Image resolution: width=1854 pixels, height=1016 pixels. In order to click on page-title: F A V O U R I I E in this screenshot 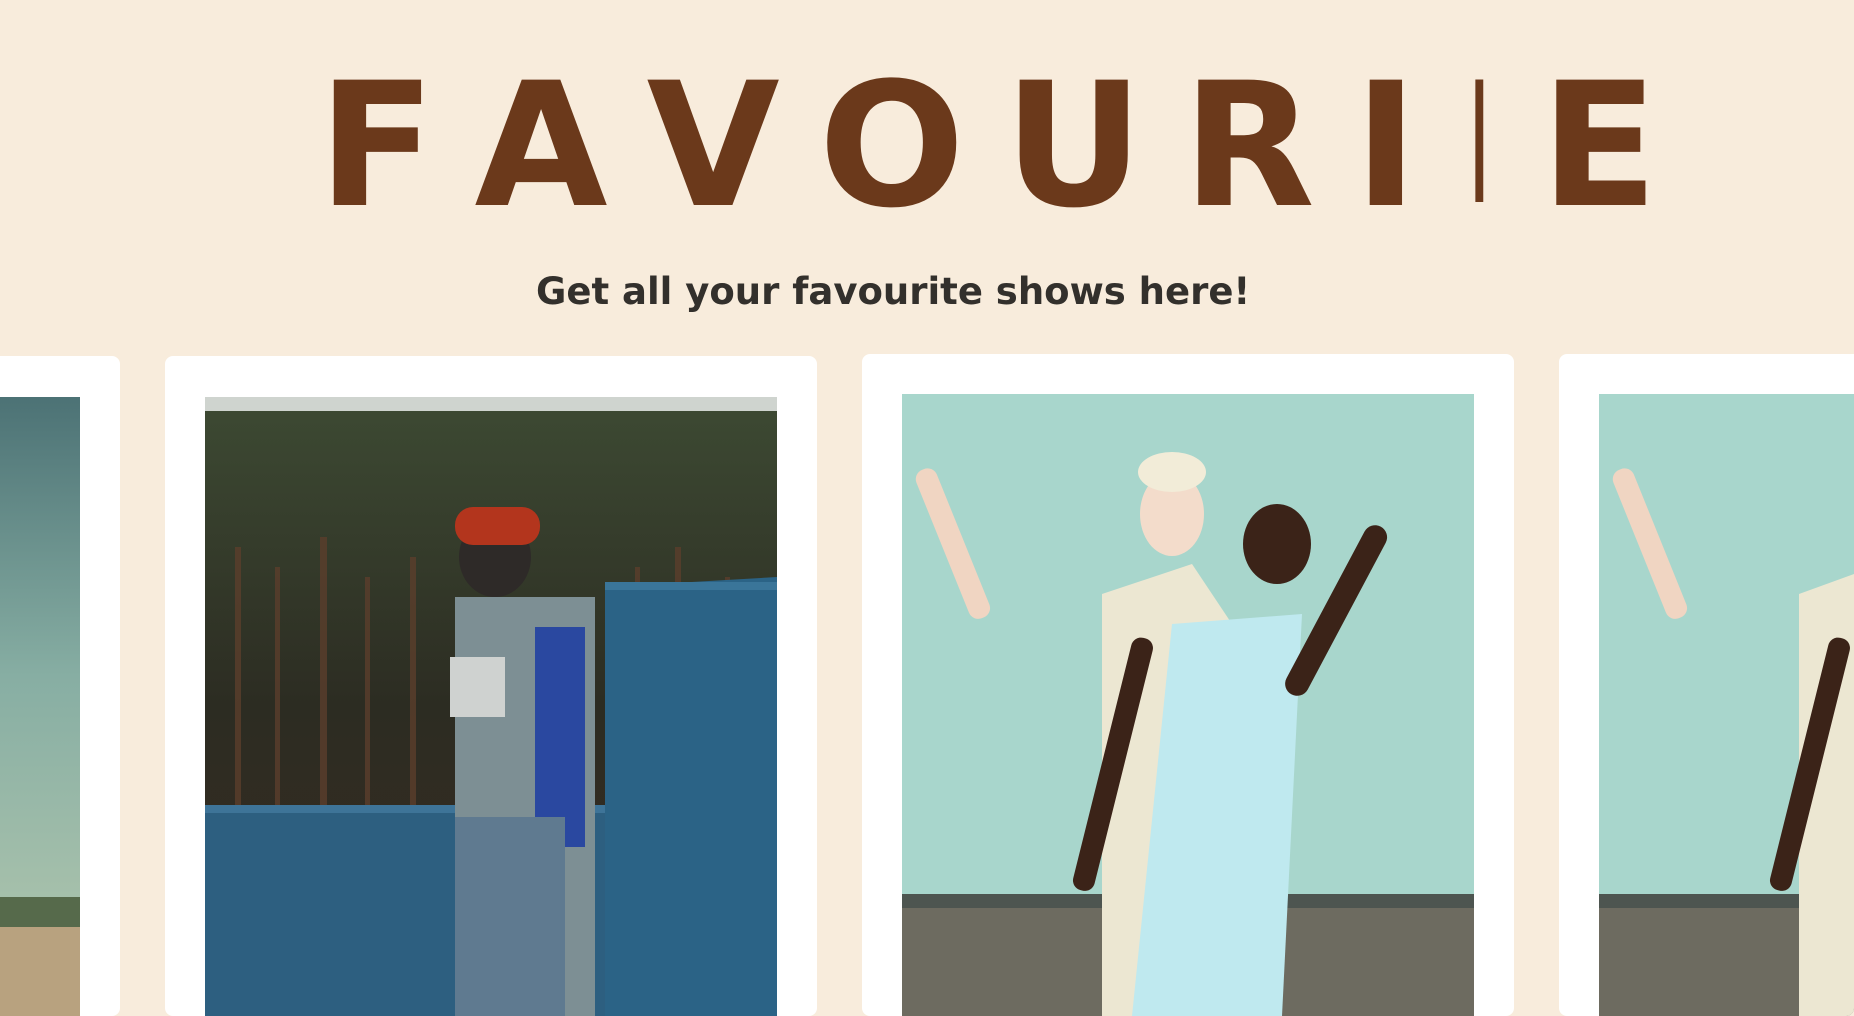, I will do `click(988, 146)`.